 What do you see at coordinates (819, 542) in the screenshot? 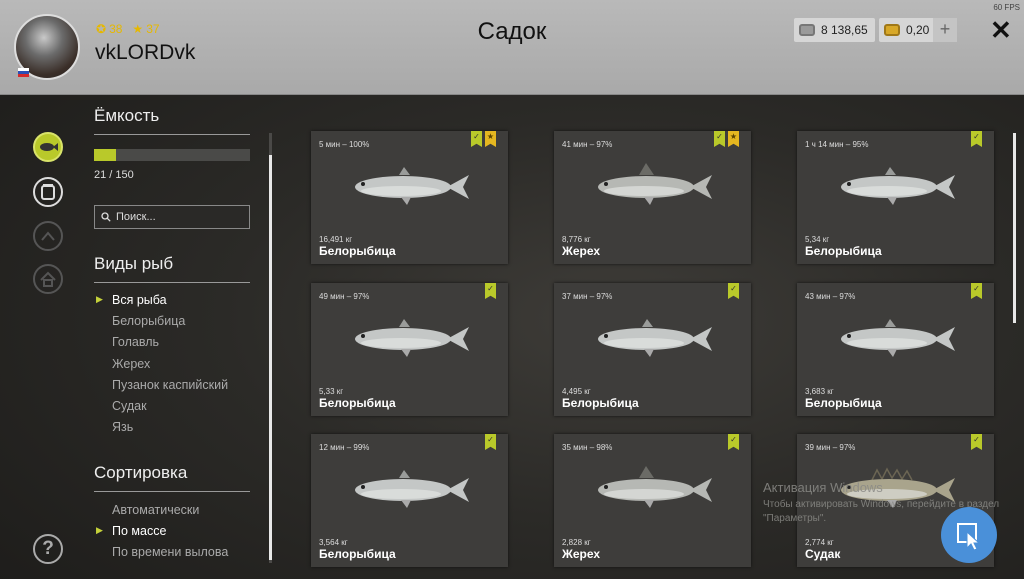
I see `fish-weight: 2,774 кг` at bounding box center [819, 542].